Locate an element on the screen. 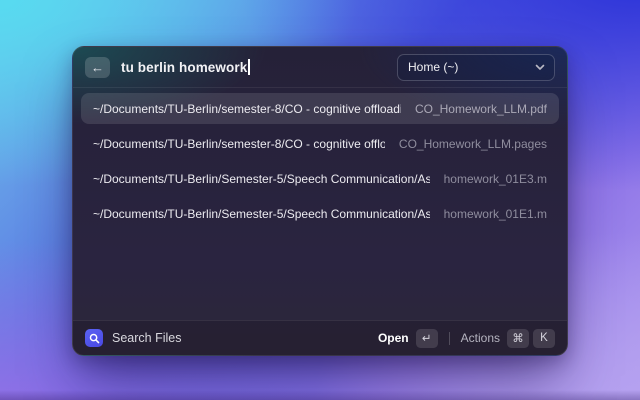  open-action-button: Open is located at coordinates (393, 338).